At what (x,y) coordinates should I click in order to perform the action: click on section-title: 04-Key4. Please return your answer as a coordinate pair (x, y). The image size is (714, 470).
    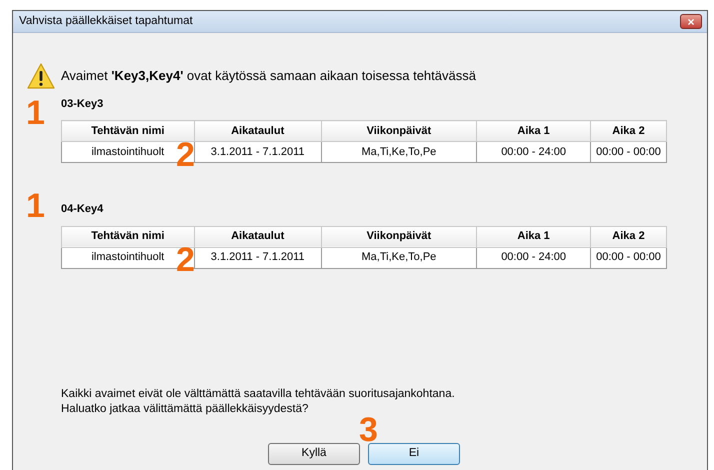
    Looking at the image, I should click on (82, 209).